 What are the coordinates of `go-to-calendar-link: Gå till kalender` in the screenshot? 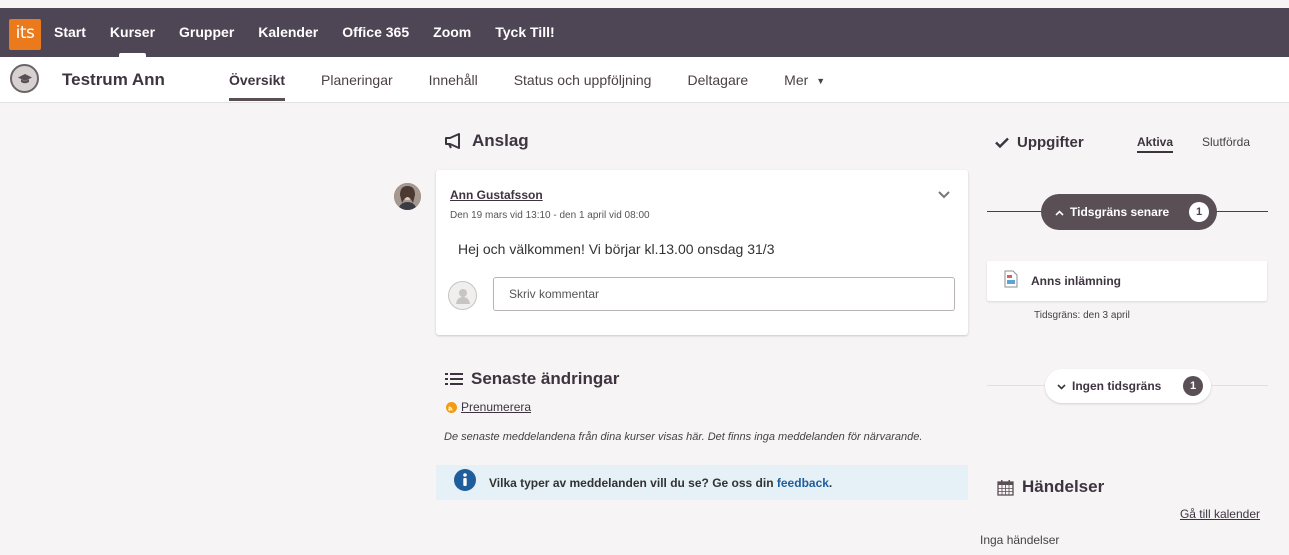 It's located at (1220, 514).